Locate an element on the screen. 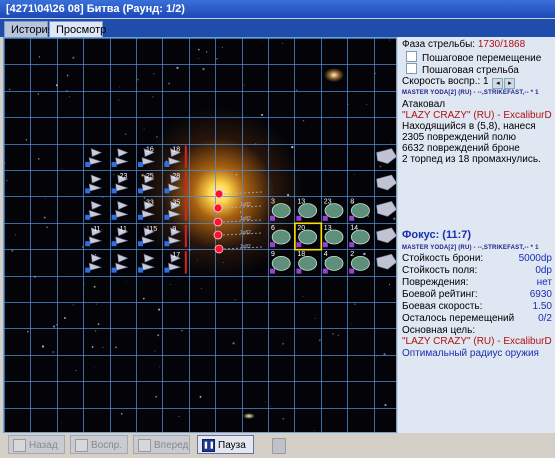 The image size is (555, 458). own-ship: 8 is located at coordinates (359, 209).